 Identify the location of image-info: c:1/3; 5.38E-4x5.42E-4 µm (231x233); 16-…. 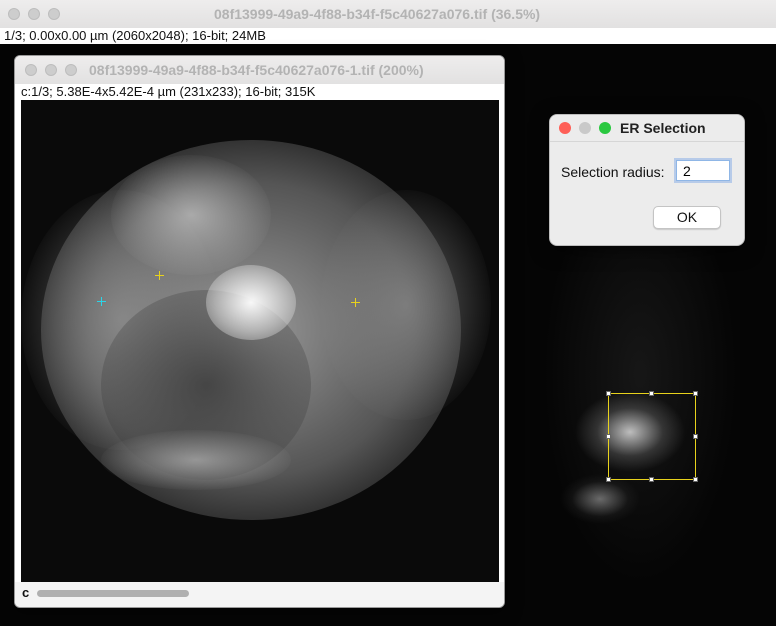
(259, 92).